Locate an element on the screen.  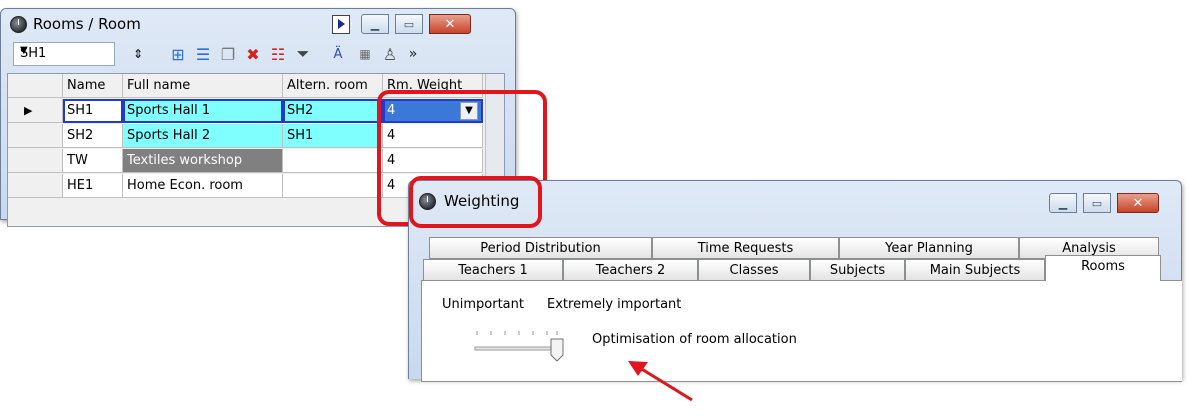
room-allocation-slider is located at coordinates (519, 345).